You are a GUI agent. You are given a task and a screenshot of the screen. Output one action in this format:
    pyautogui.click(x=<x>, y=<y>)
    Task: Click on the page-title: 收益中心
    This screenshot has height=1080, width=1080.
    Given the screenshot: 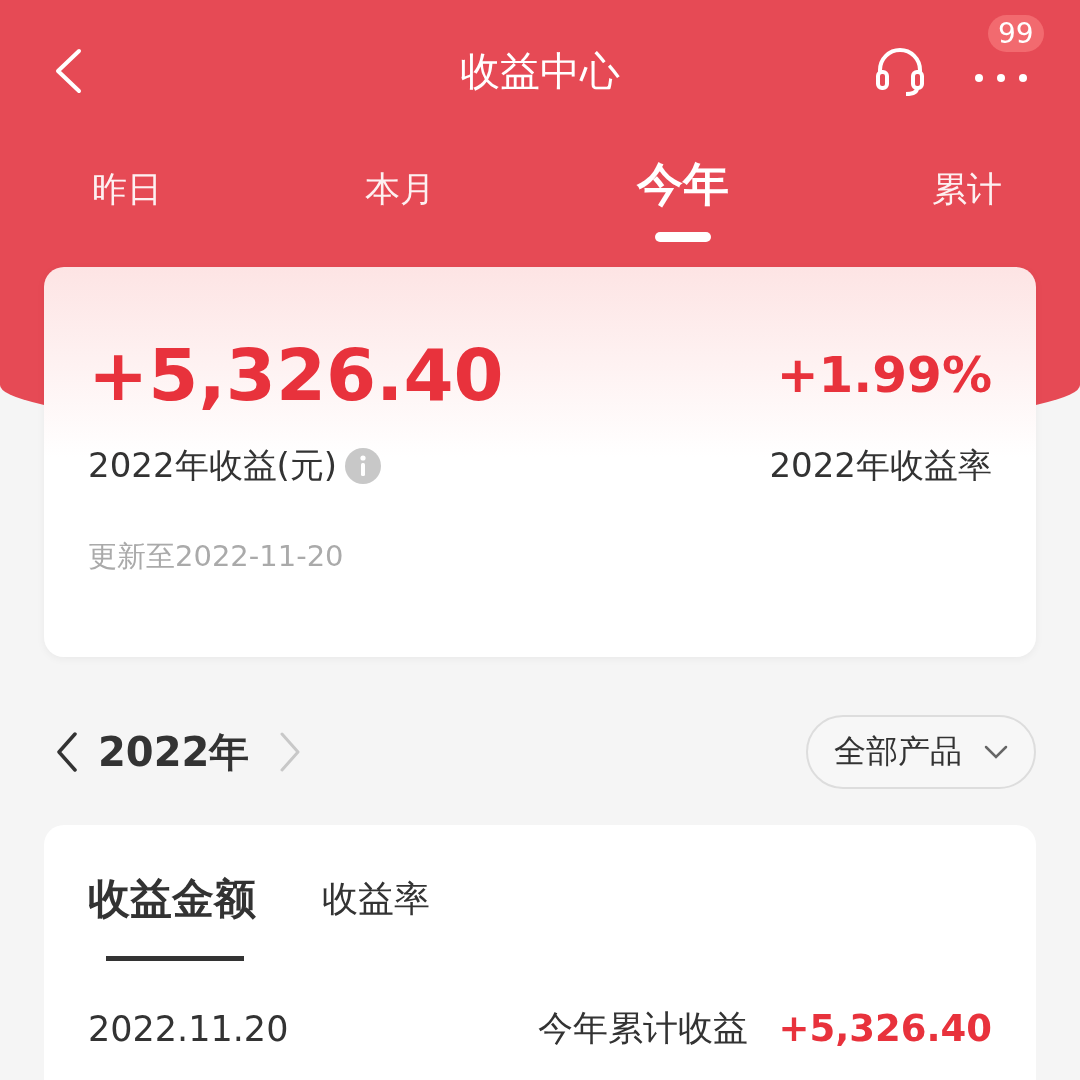 What is the action you would take?
    pyautogui.click(x=540, y=71)
    